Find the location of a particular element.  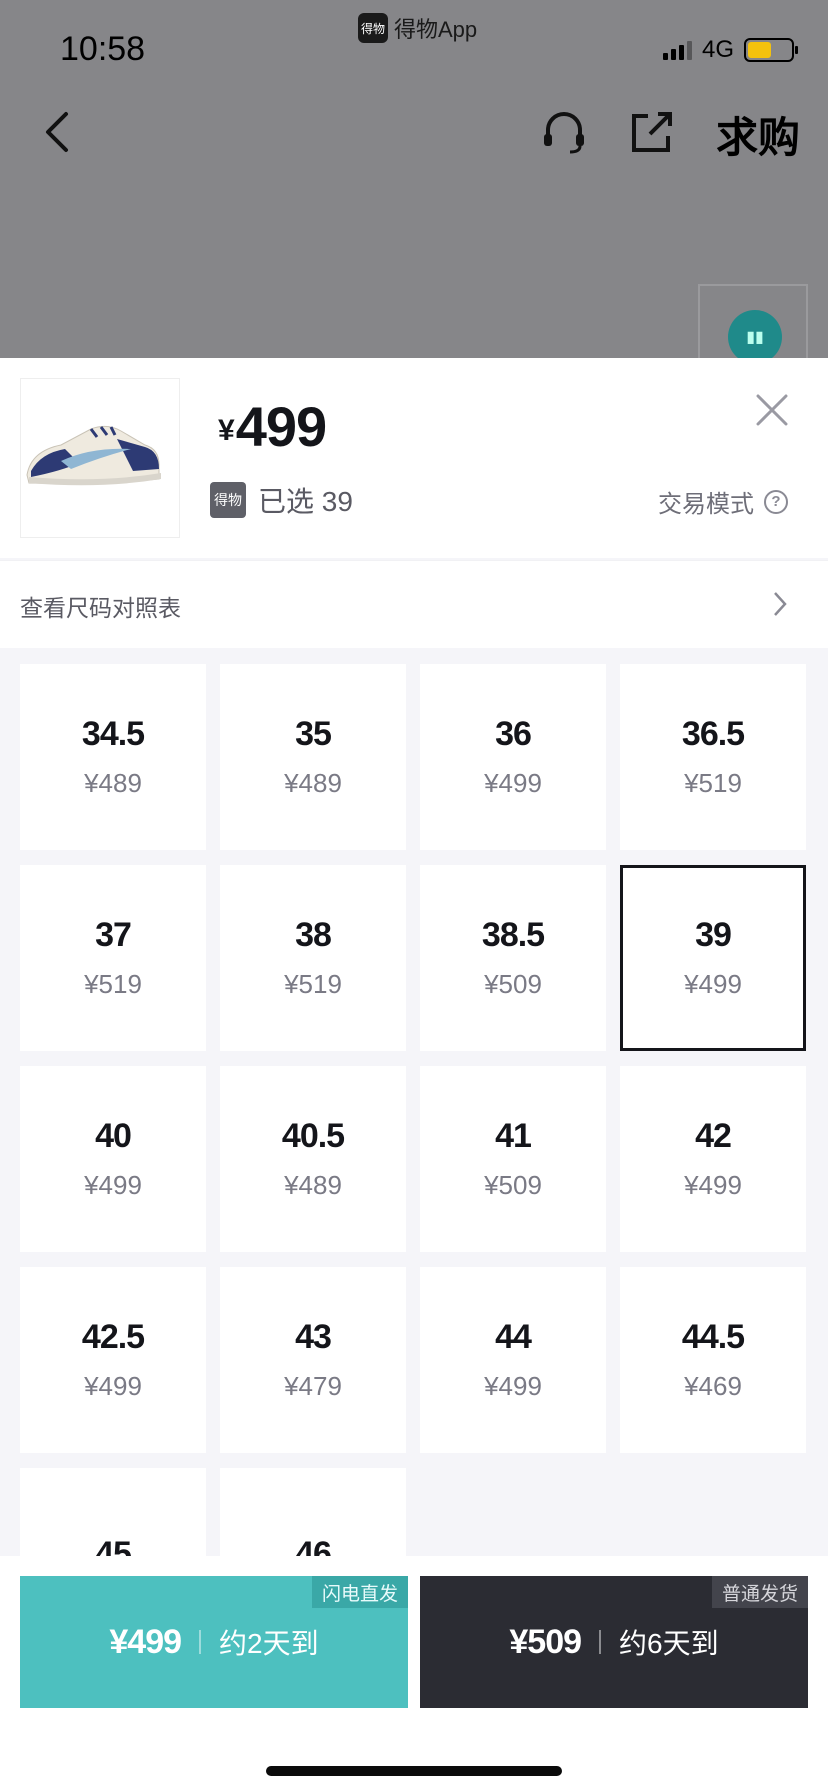

size-option: 39 ¥499 is located at coordinates (713, 958).